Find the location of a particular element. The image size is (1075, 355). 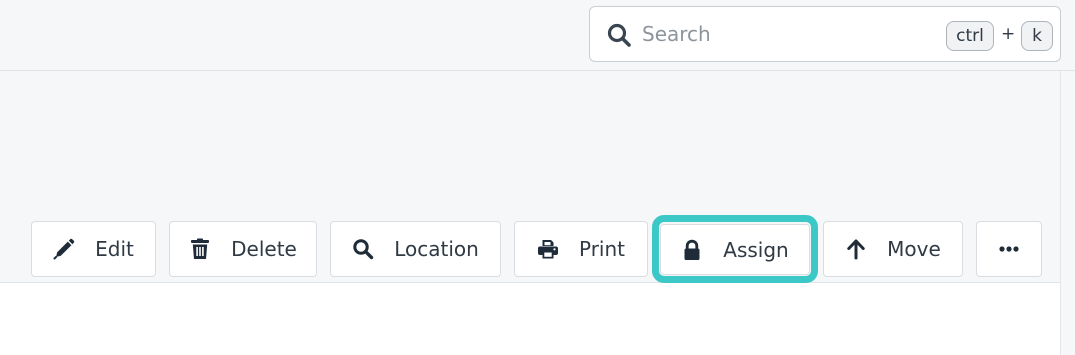

move-button-label: Move is located at coordinates (914, 249).